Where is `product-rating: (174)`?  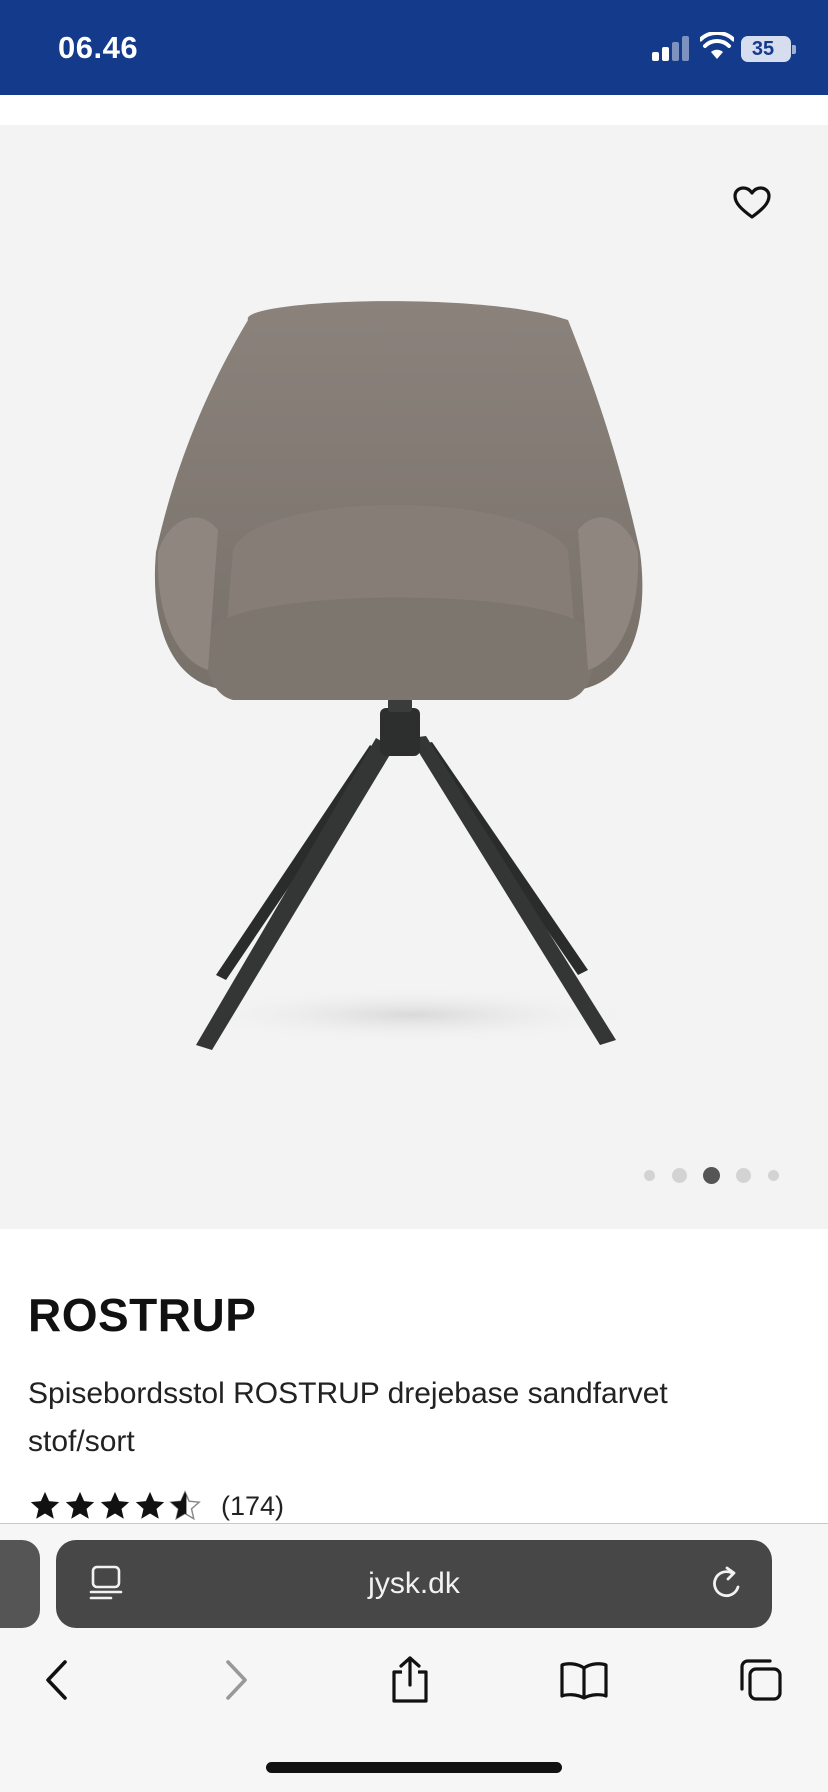
product-rating: (174) is located at coordinates (156, 1506).